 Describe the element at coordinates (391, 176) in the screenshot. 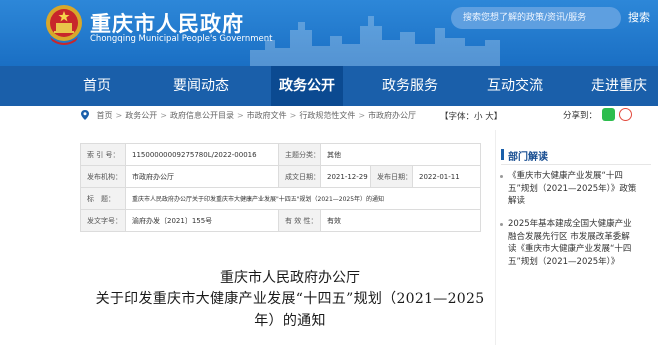

I see `published-label: 发布日期：` at that location.